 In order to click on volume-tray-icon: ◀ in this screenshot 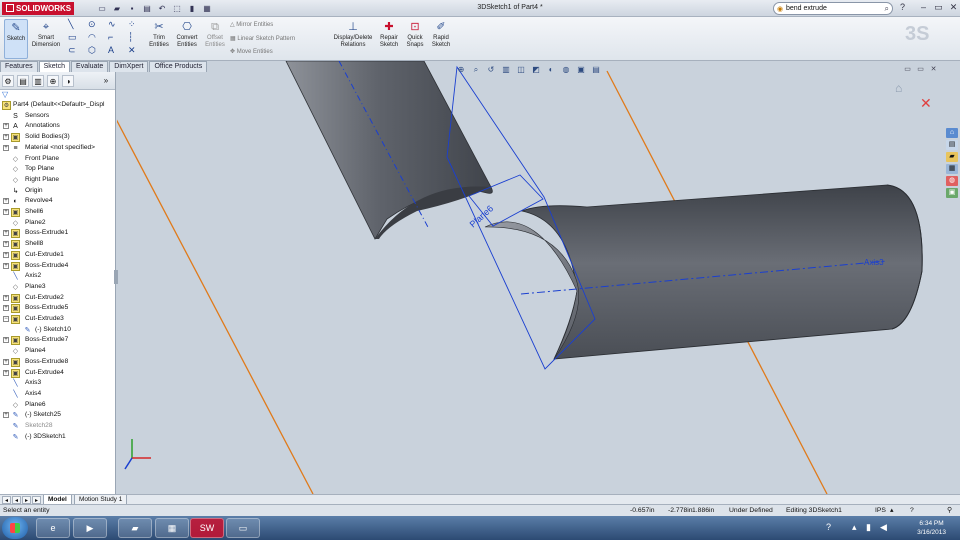, I will do `click(883, 527)`.